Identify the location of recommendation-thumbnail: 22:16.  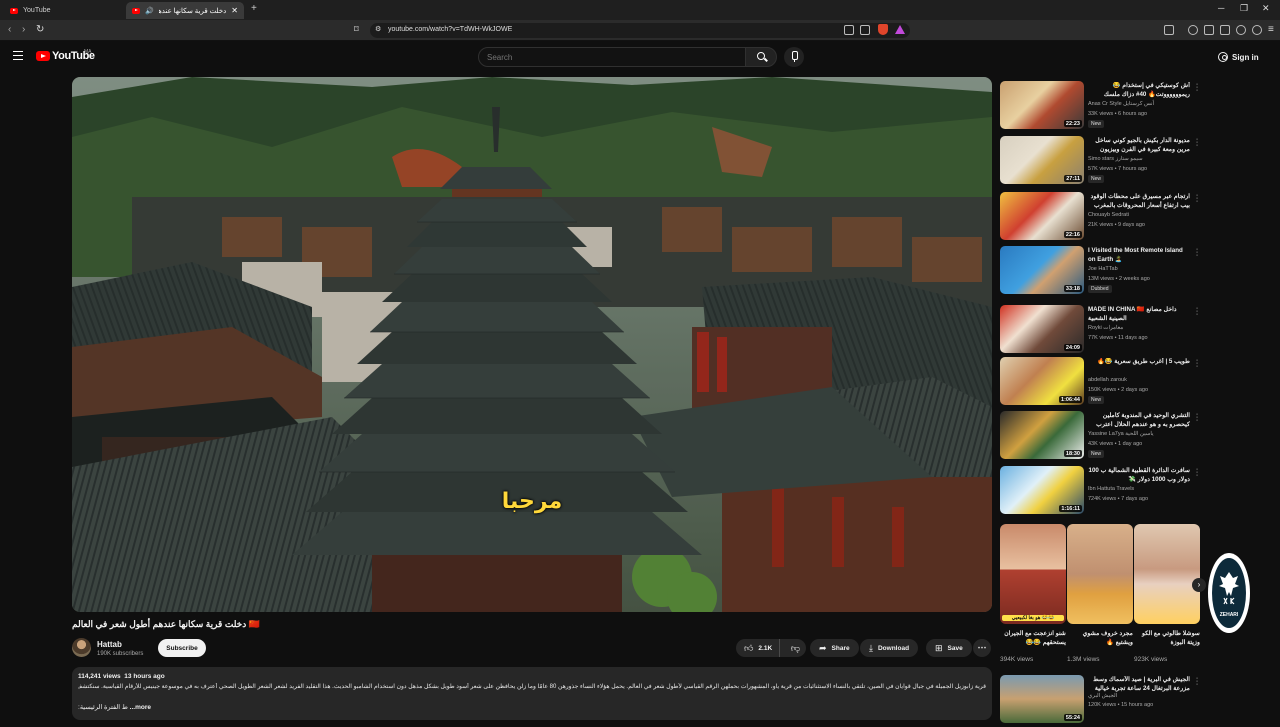
(1042, 216).